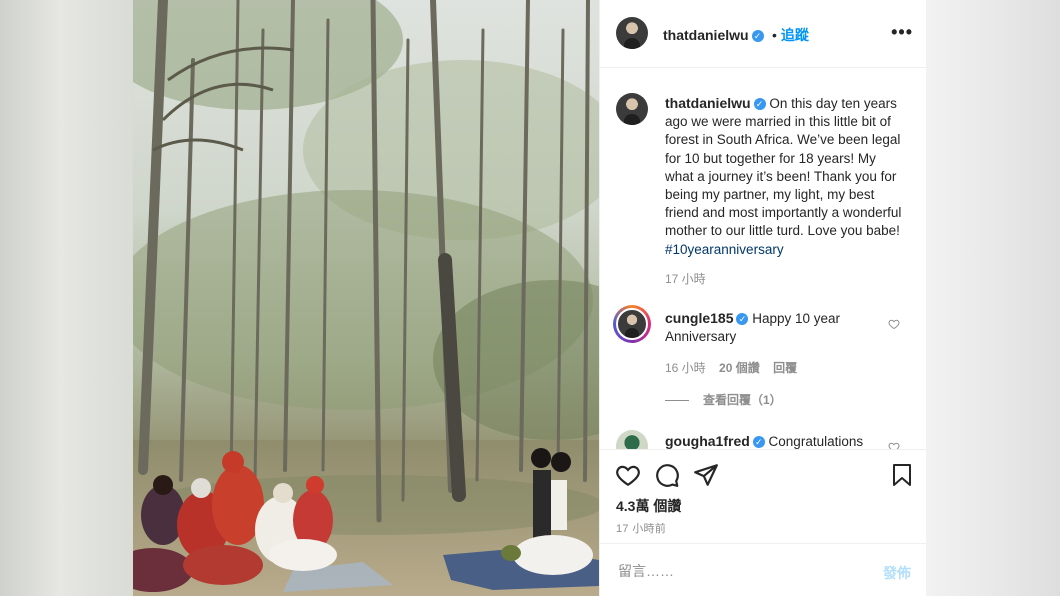 The image size is (1060, 596). Describe the element at coordinates (902, 32) in the screenshot. I see `more-options-icon: •••` at that location.